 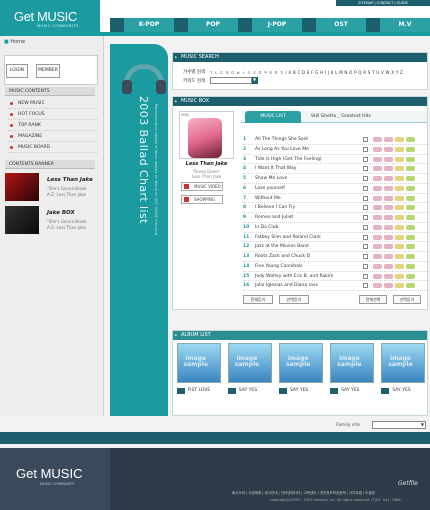 What do you see at coordinates (52, 187) in the screenshot?
I see `banner-item: Less Than Jake "She's Gonna Break A-Z` at bounding box center [52, 187].